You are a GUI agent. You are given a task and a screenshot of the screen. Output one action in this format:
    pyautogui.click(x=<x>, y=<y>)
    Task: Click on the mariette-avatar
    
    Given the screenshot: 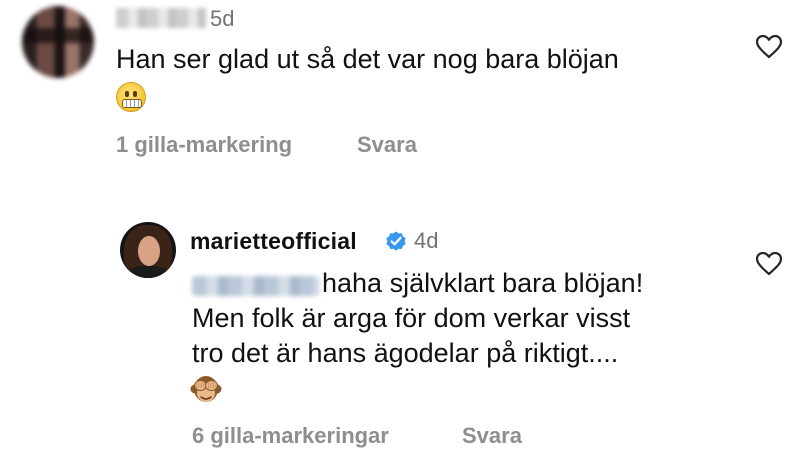 What is the action you would take?
    pyautogui.click(x=148, y=250)
    